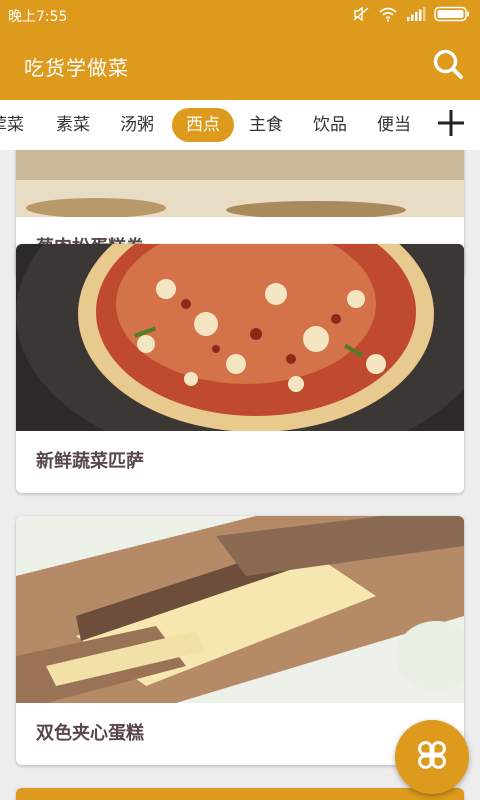  Describe the element at coordinates (240, 66) in the screenshot. I see `app-bar: 吃货学做菜` at that location.